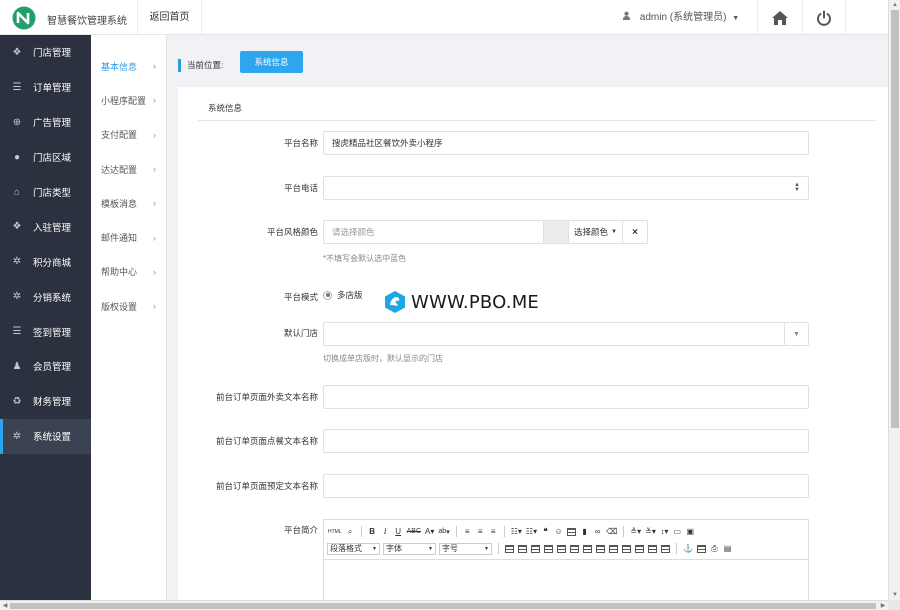 This screenshot has height=610, width=900. What do you see at coordinates (429, 532) in the screenshot?
I see `font-color-button: A ▾` at bounding box center [429, 532].